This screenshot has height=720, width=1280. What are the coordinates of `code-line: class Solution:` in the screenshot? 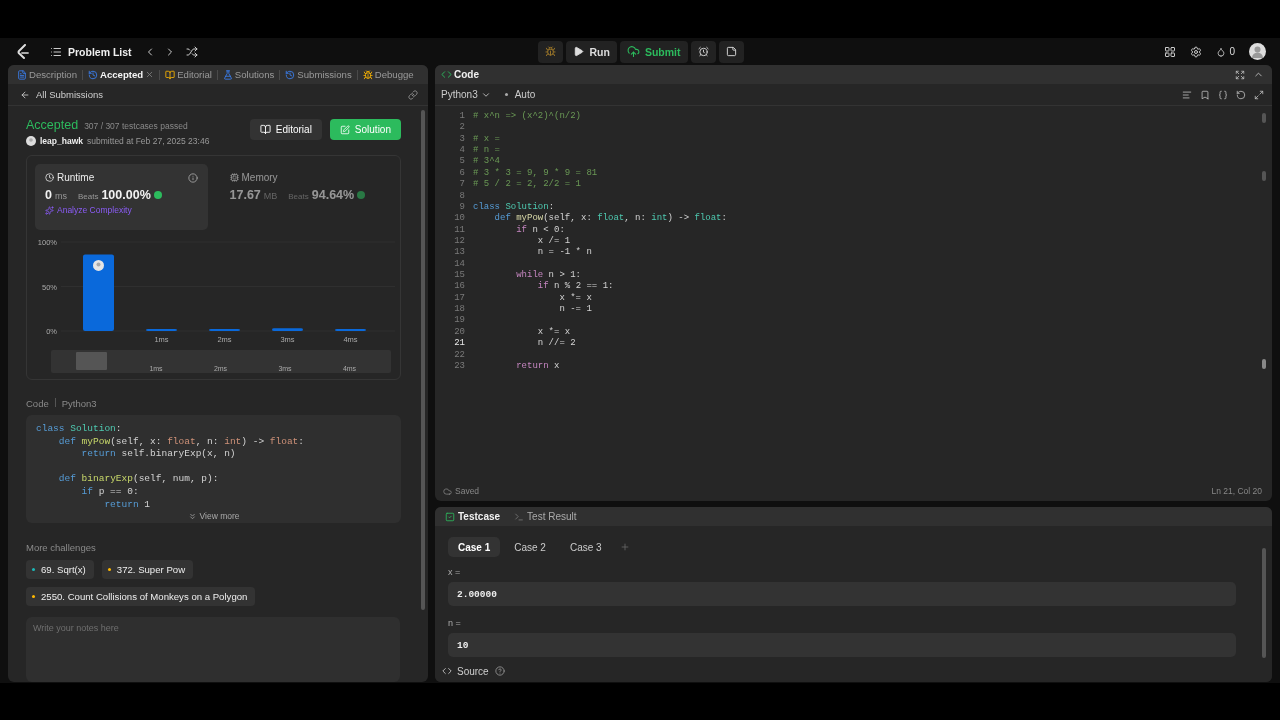 It's located at (514, 207).